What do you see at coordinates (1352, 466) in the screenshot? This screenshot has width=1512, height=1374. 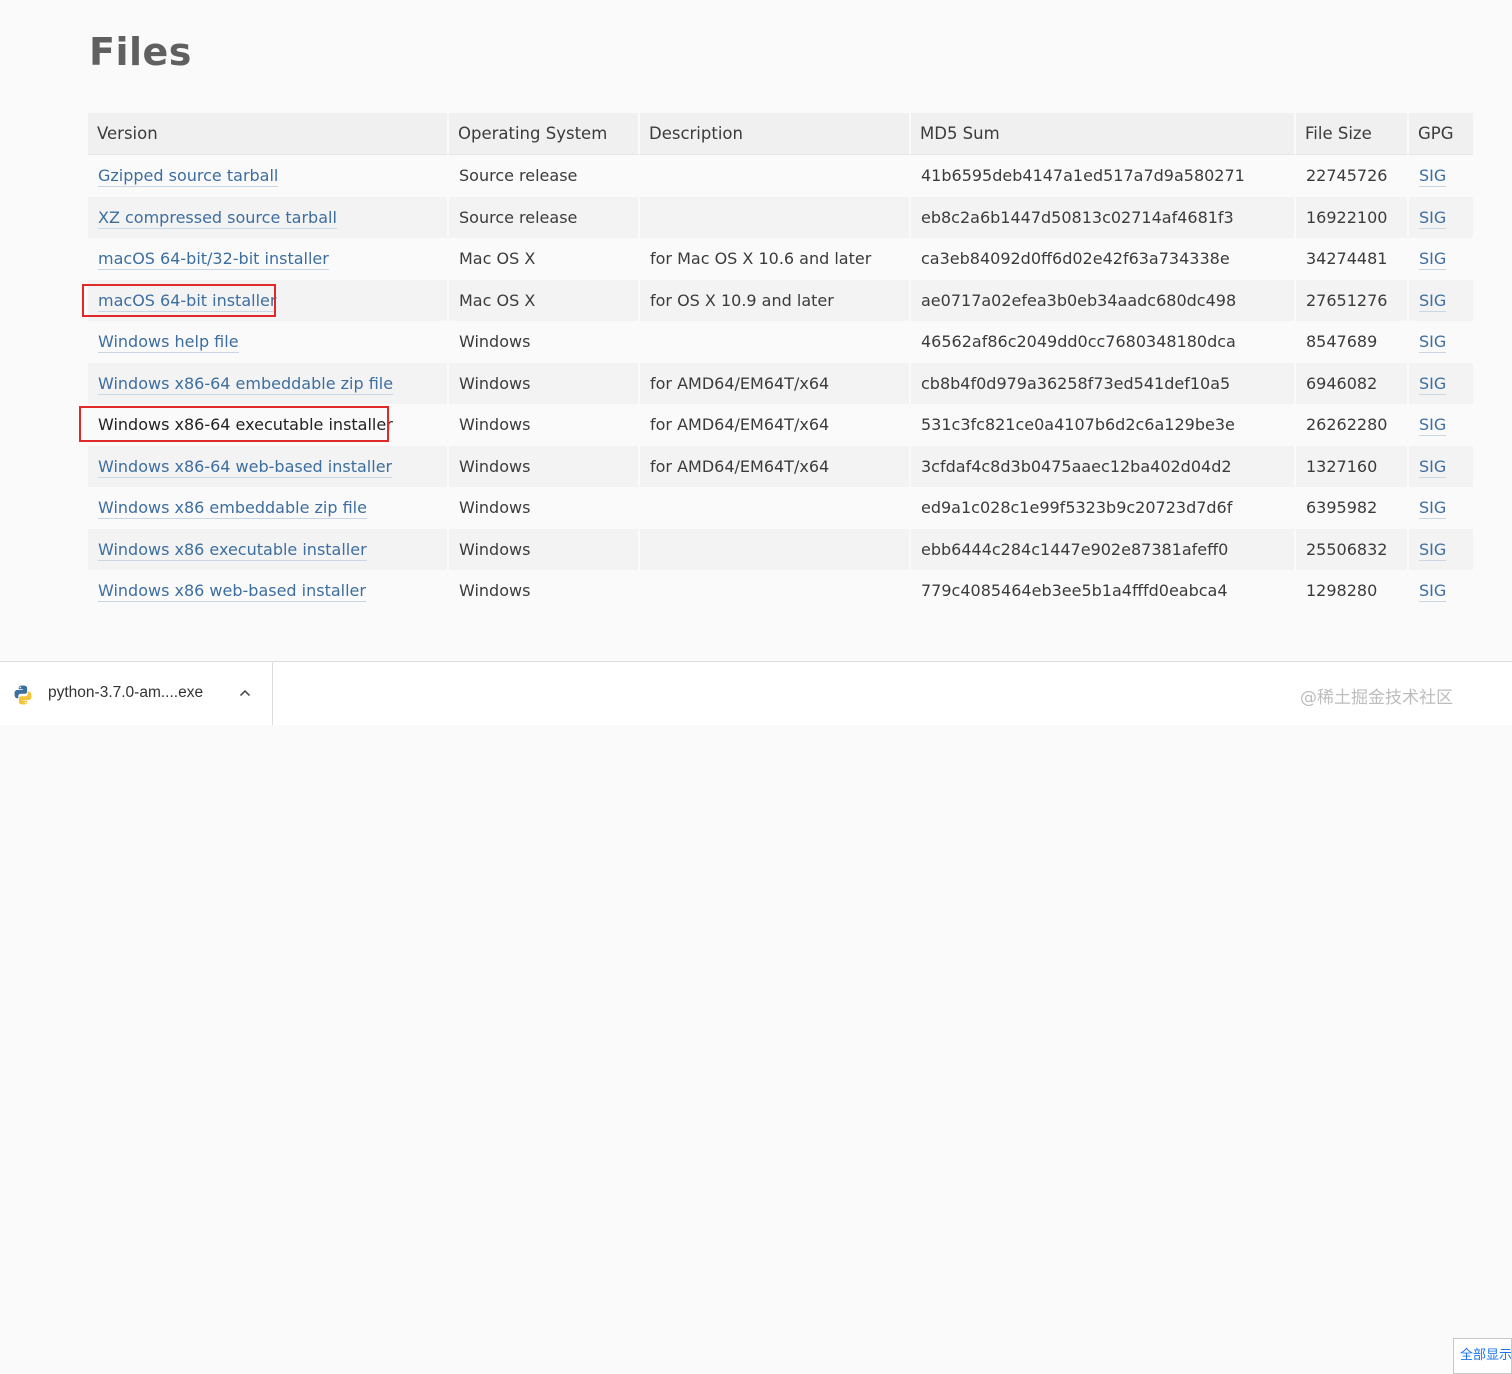 I see `file-size-cell: 1327160` at bounding box center [1352, 466].